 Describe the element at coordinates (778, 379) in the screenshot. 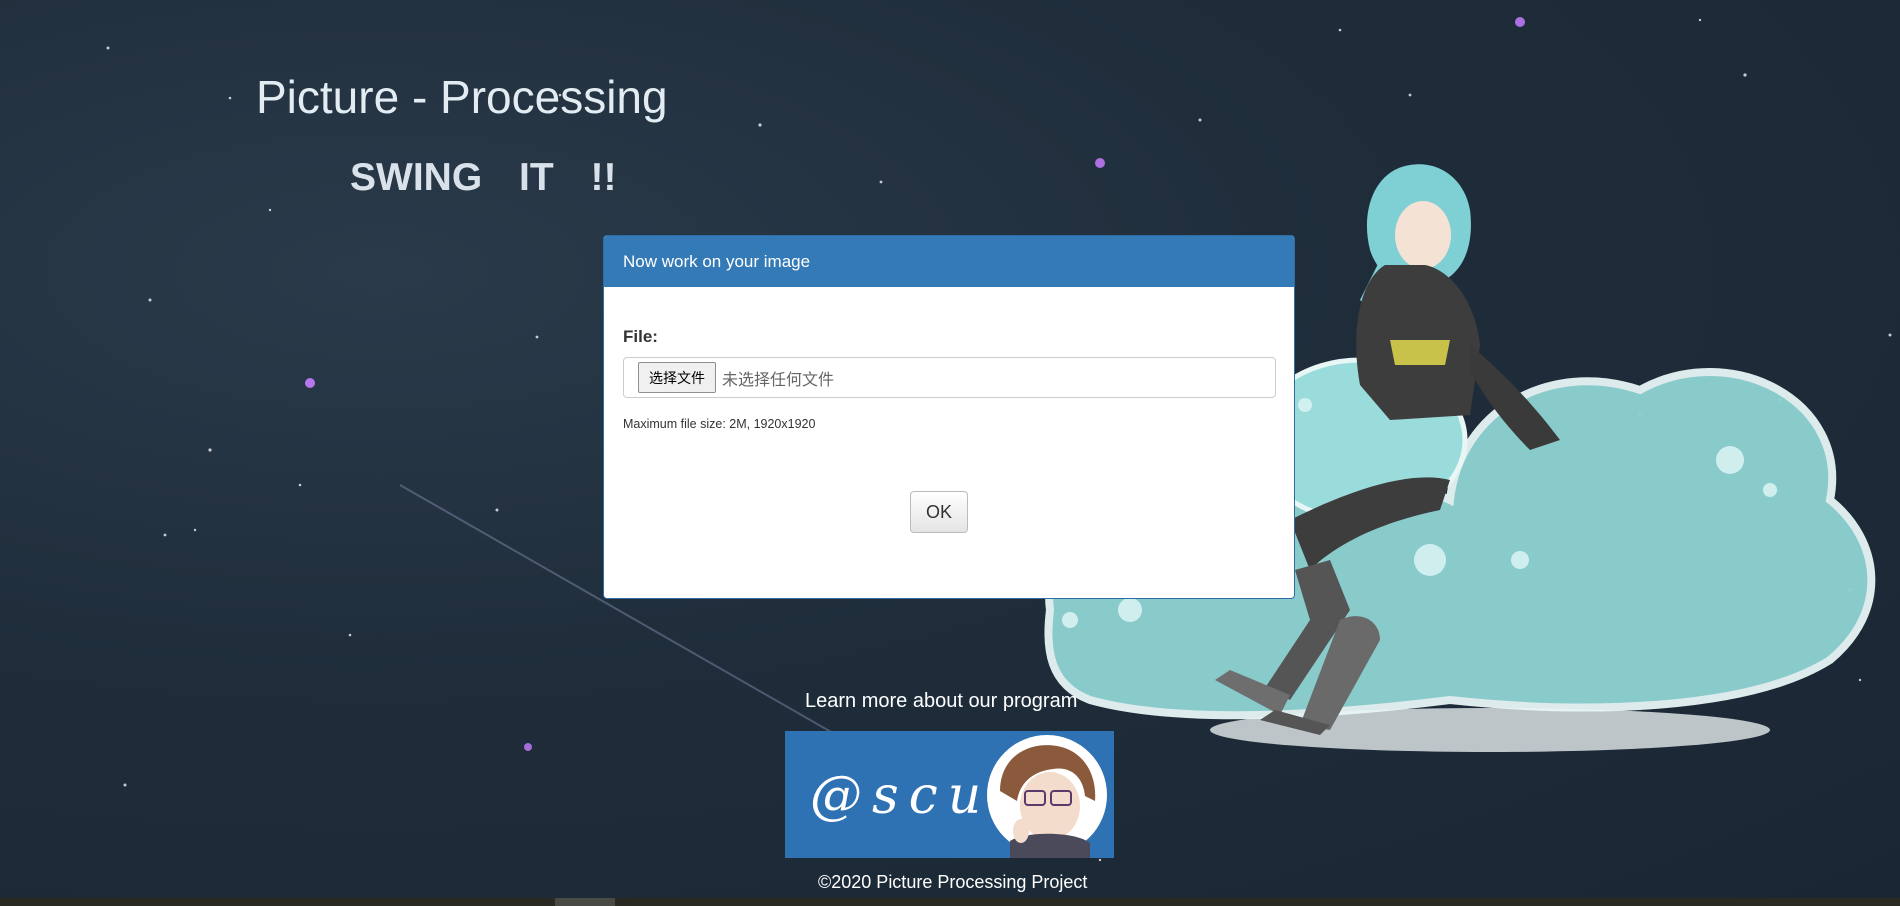

I see `file-status-text: 未选择任何文件` at that location.